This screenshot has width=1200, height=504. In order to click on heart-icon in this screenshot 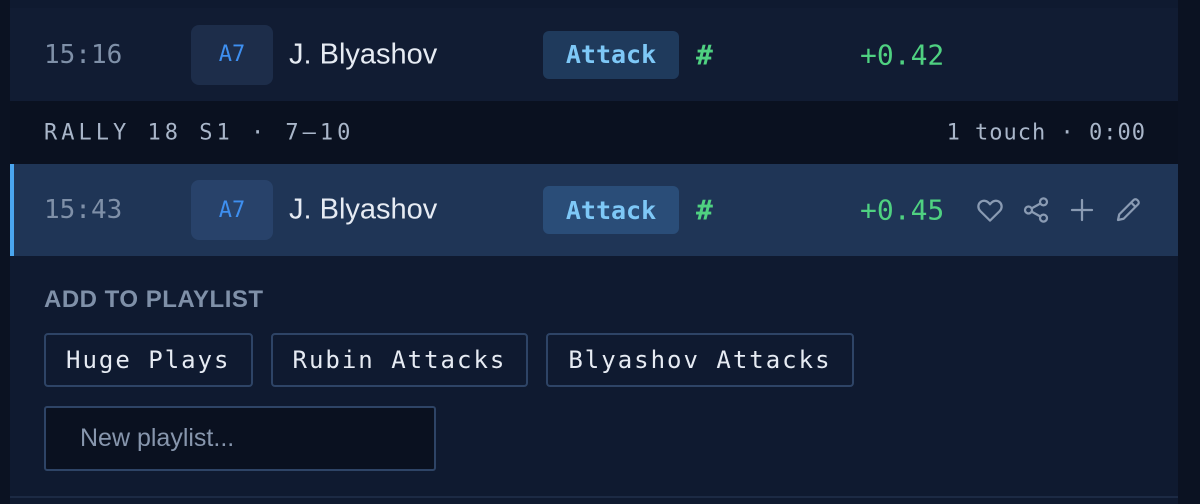, I will do `click(990, 210)`.